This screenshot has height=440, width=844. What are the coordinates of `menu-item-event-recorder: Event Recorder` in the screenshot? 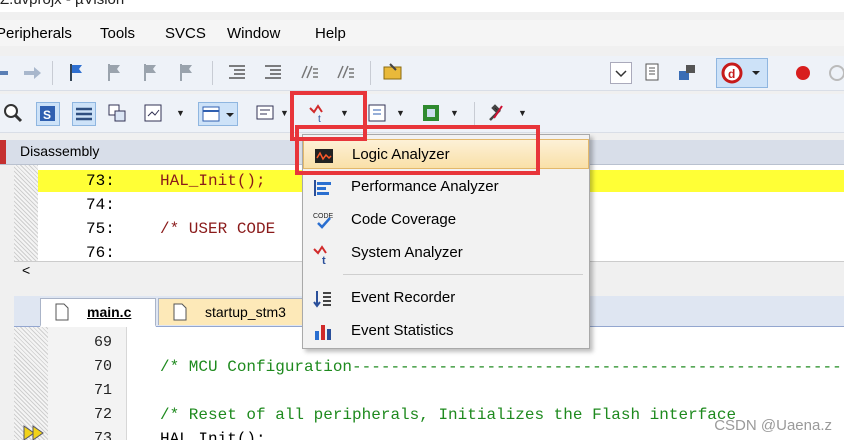 It's located at (446, 298).